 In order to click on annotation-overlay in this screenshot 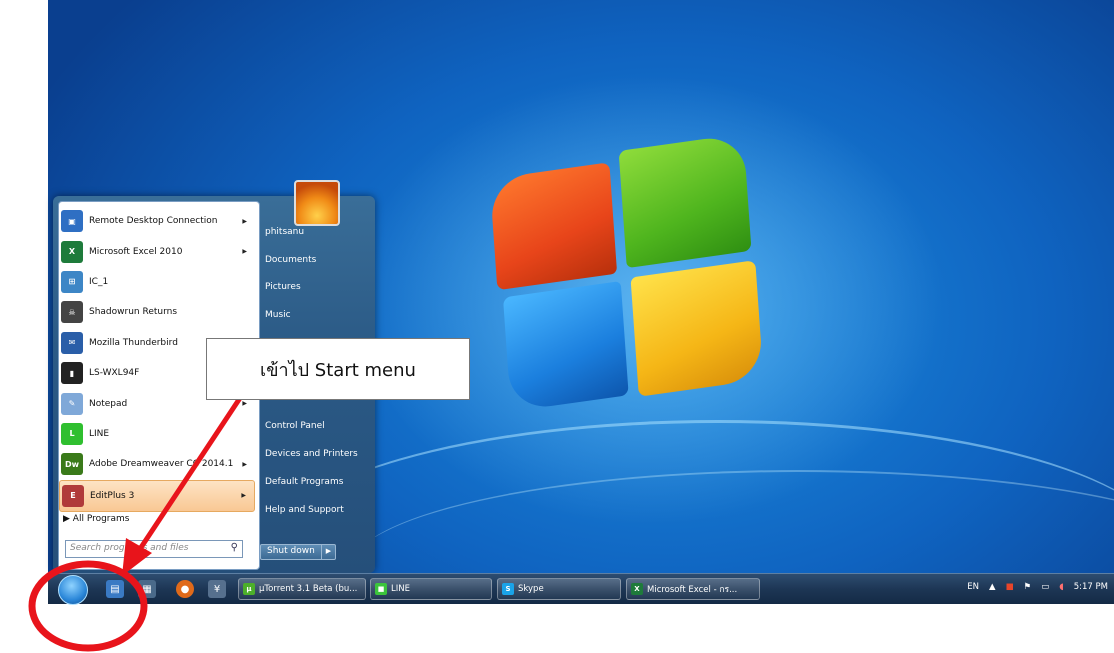, I will do `click(135, 524)`.